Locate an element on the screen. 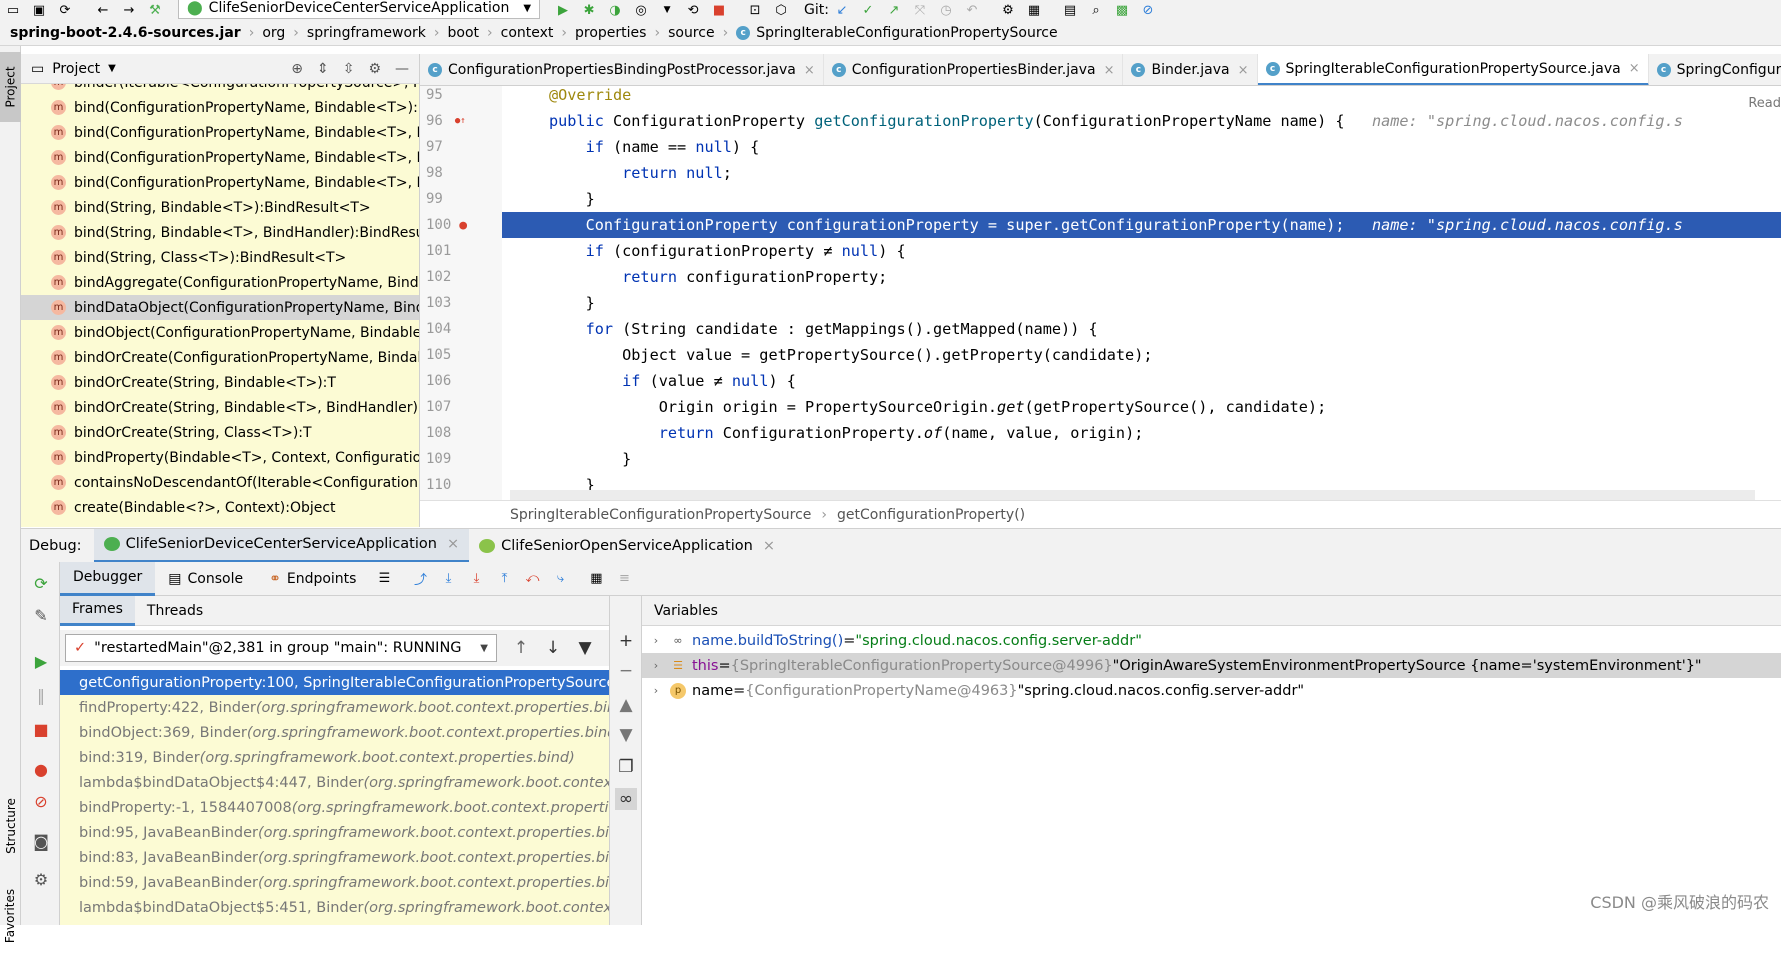 The width and height of the screenshot is (1781, 956). rerun-icon: ⟲ is located at coordinates (693, 10).